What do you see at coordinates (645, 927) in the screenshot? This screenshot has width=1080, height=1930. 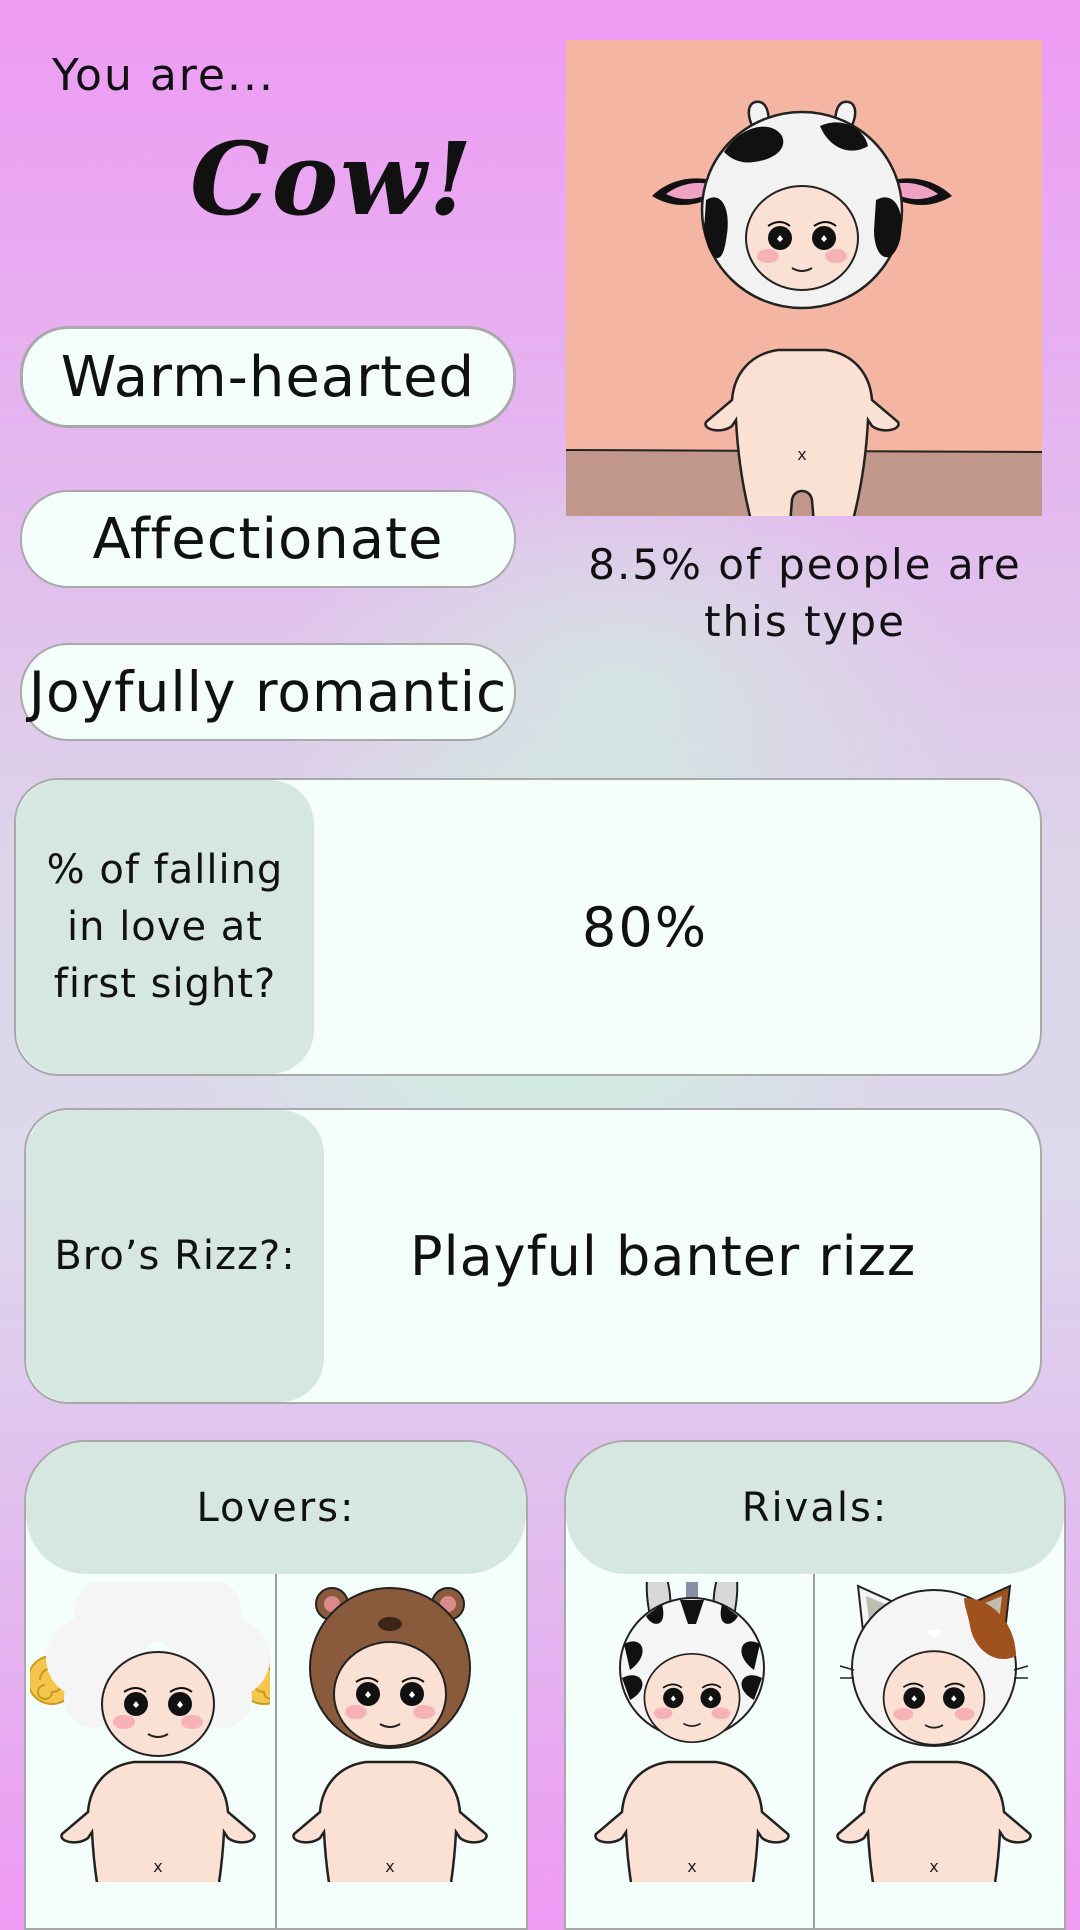 I see `love-at-first-sight-value: 80%` at bounding box center [645, 927].